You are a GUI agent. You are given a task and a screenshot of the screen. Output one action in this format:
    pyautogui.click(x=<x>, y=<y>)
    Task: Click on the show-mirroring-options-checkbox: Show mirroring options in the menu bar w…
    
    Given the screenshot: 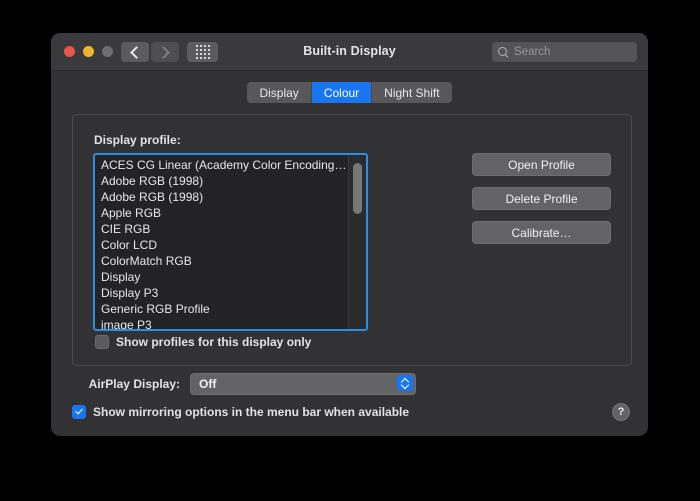 What is the action you would take?
    pyautogui.click(x=240, y=412)
    